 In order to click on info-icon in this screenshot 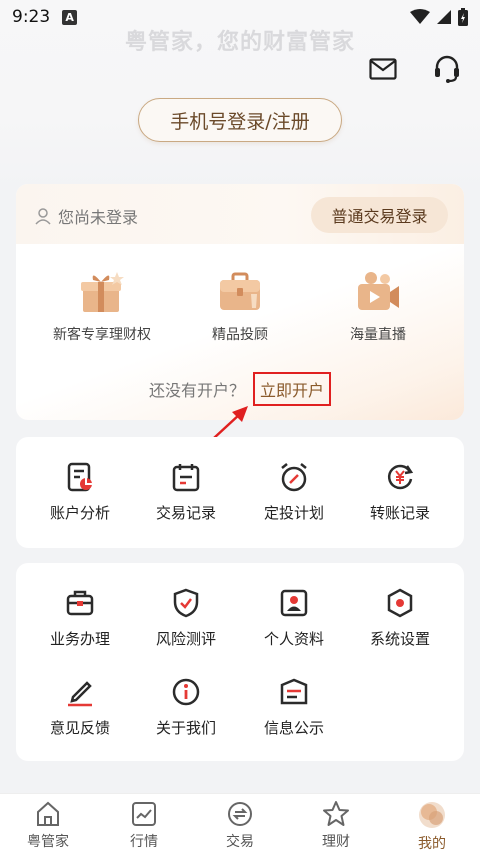, I will do `click(186, 692)`.